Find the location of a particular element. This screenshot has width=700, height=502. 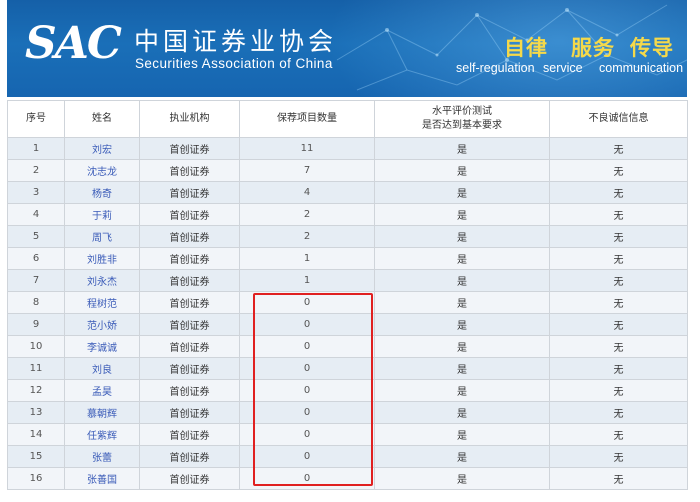

table-row: 14 任紫辉 首创证券 0 是无 is located at coordinates (347, 434).